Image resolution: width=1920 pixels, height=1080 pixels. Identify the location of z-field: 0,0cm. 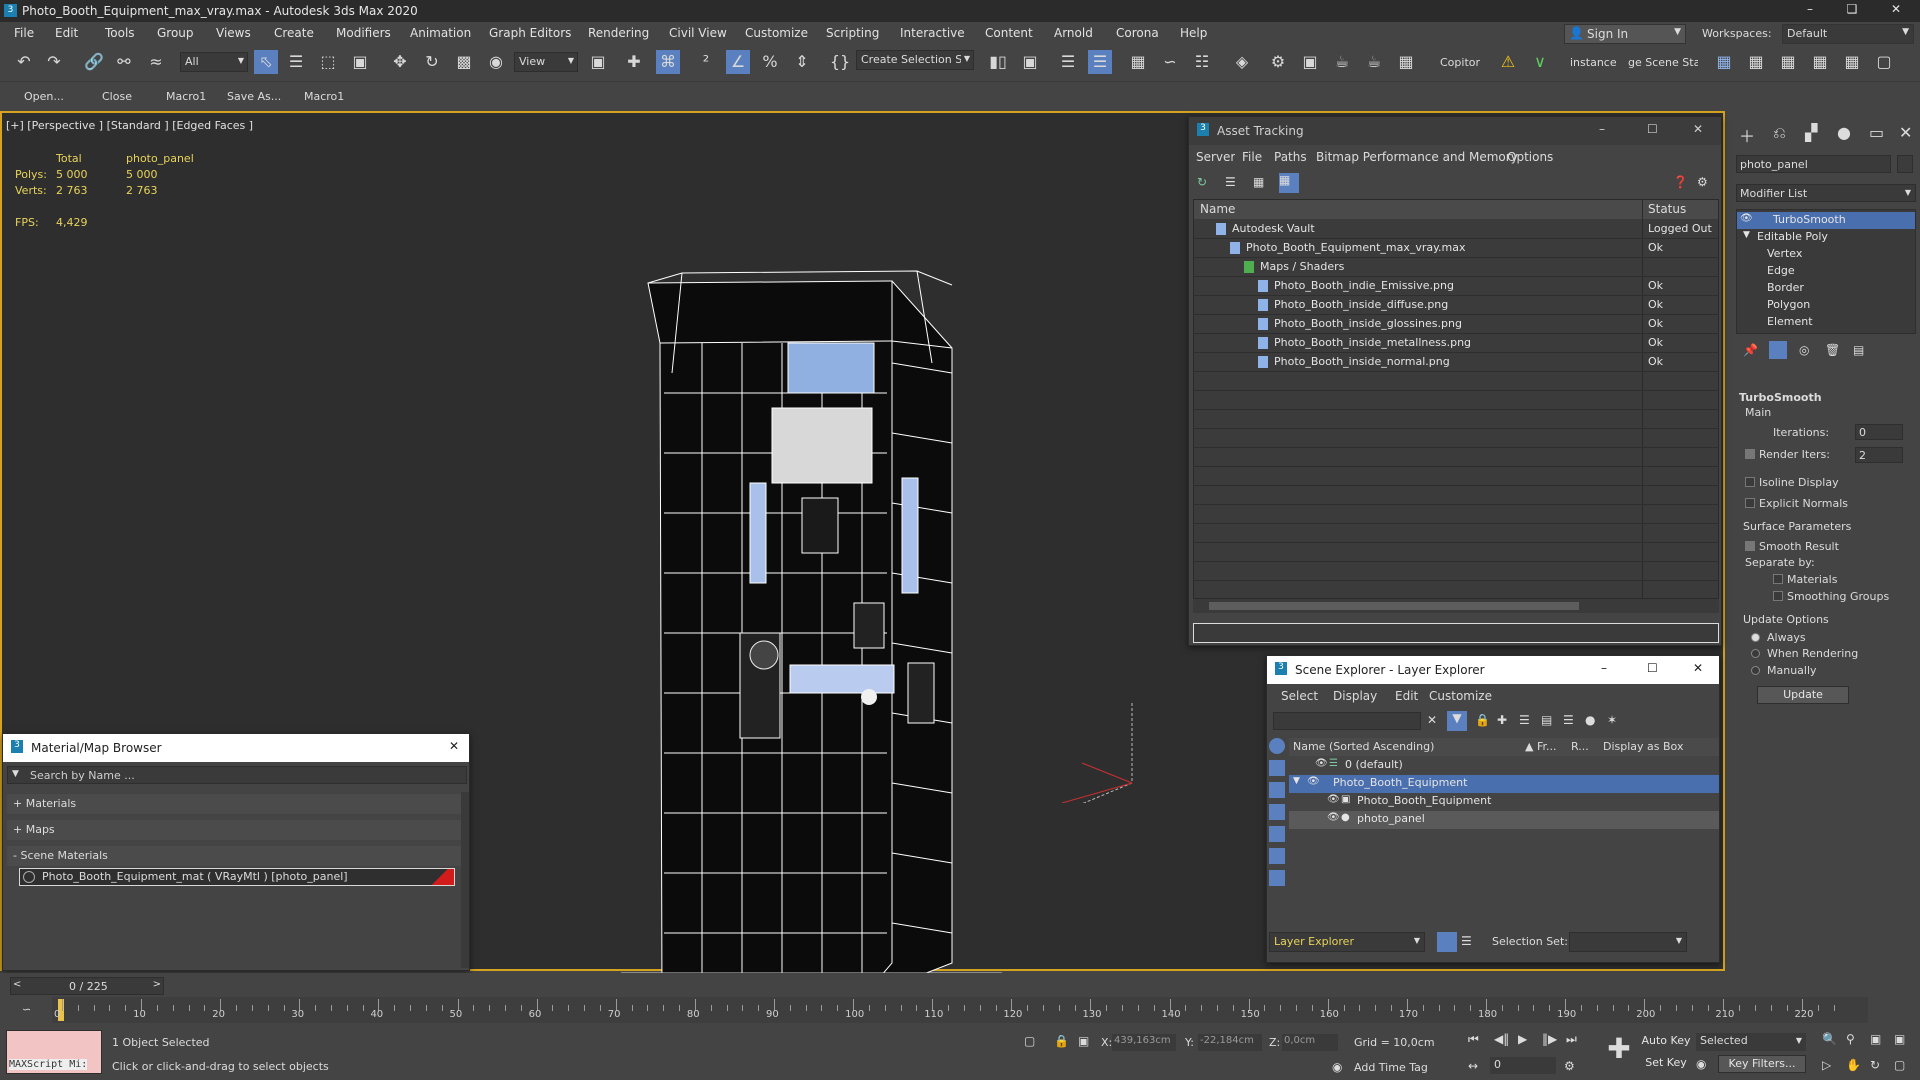
(1310, 1042).